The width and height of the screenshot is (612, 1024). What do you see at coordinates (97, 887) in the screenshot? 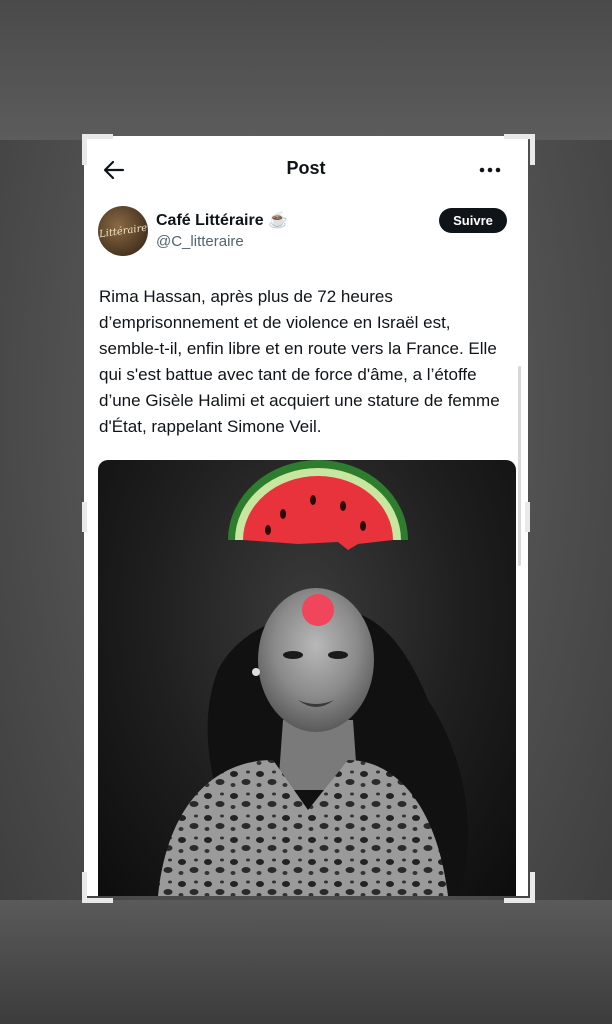
I see `crop-corner-bottom-left` at bounding box center [97, 887].